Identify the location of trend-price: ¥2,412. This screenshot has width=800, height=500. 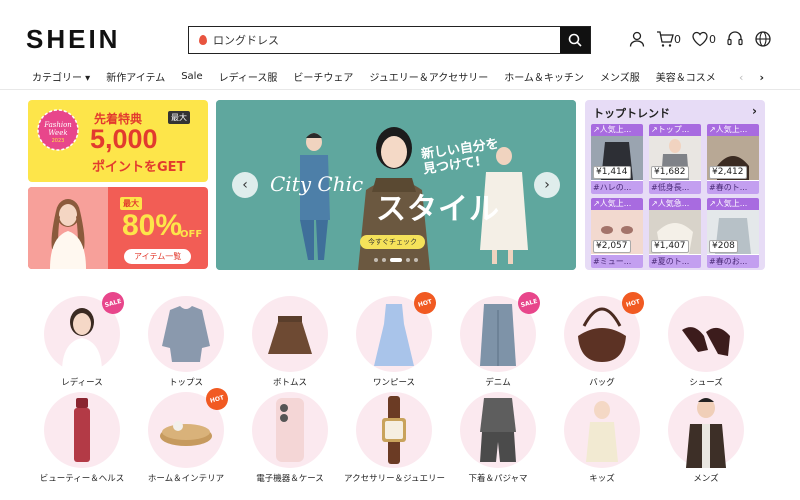
(728, 172).